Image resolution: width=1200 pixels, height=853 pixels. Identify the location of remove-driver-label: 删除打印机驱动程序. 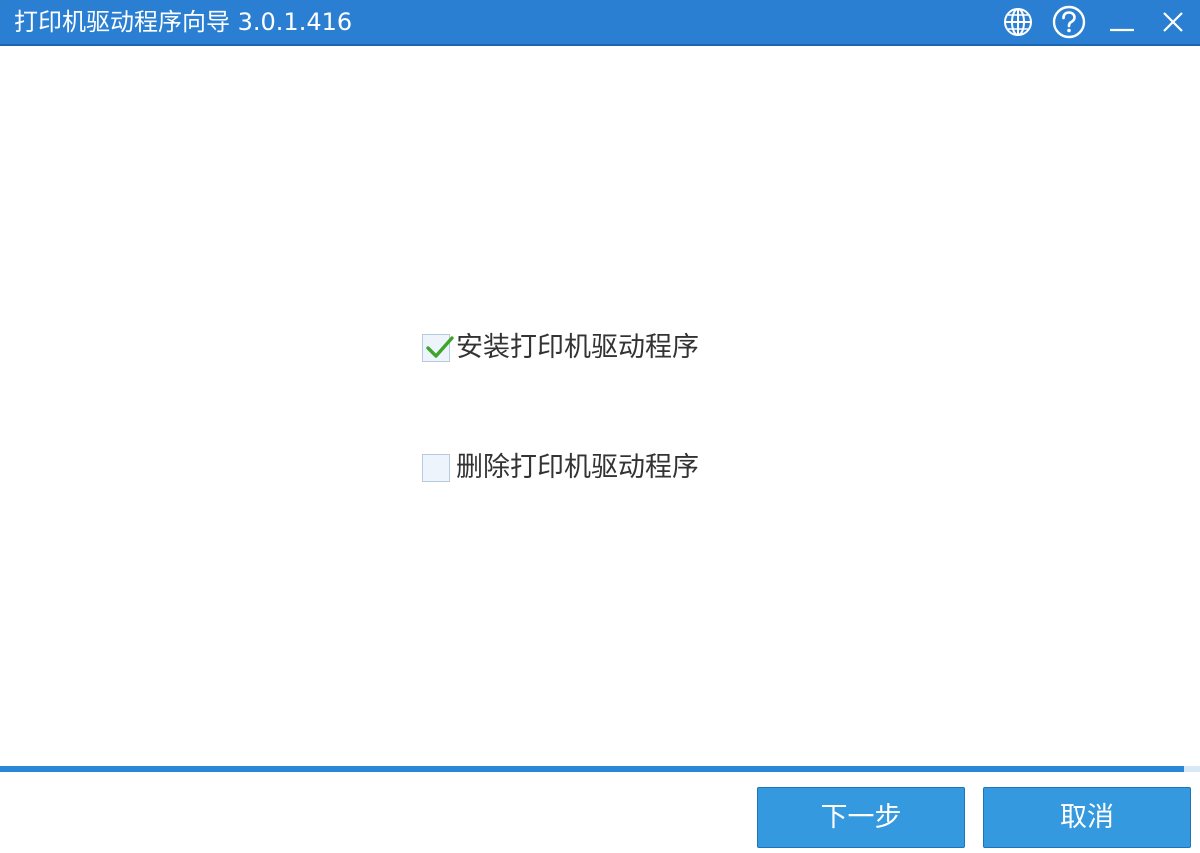
(577, 467).